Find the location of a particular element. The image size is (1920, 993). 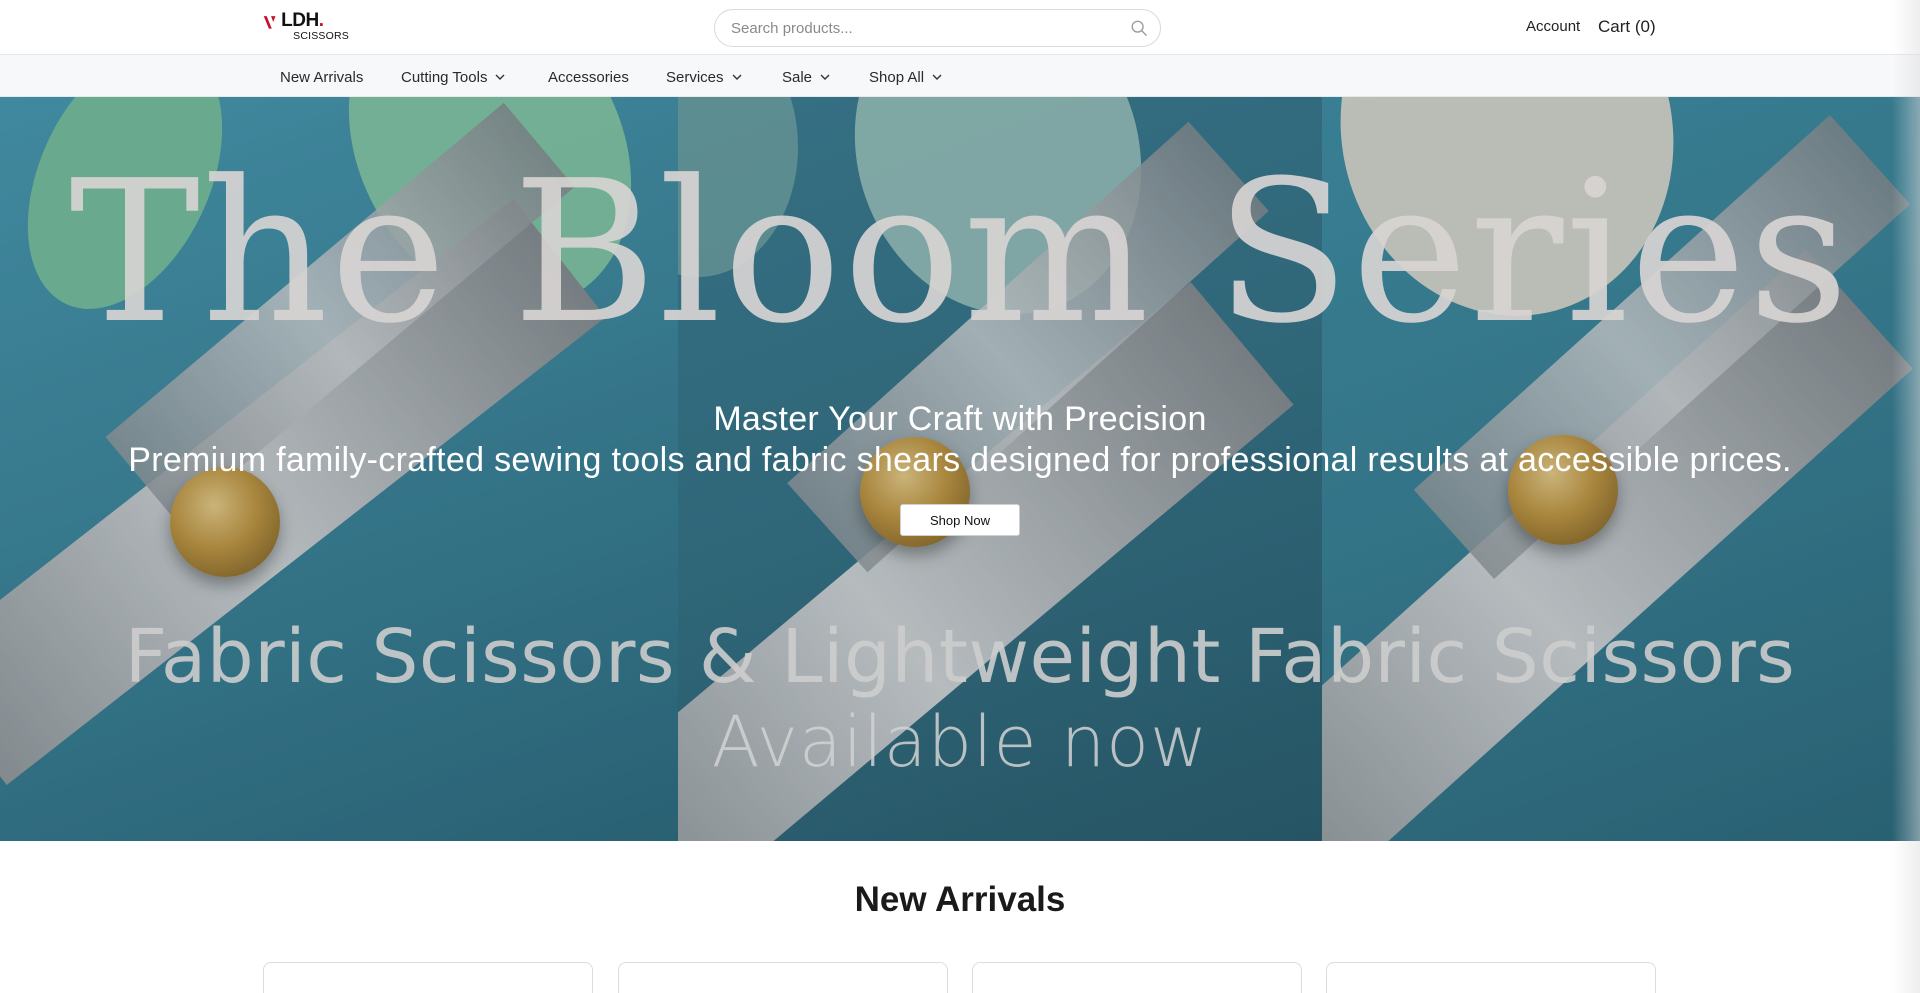

hero-title: Master Your Craft with Precision is located at coordinates (960, 419).